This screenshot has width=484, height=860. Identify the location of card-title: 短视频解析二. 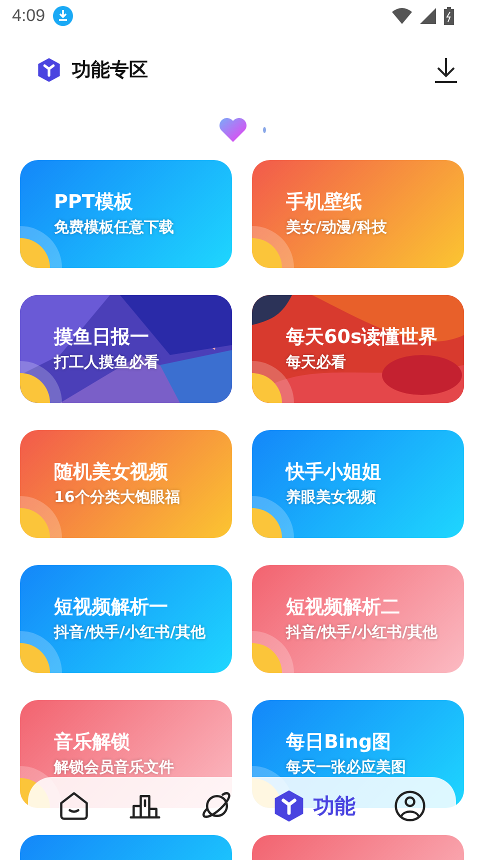
(343, 607).